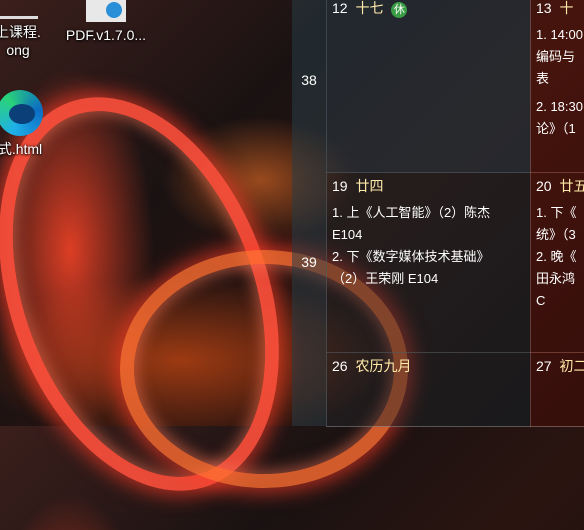 The width and height of the screenshot is (584, 530). Describe the element at coordinates (557, 213) in the screenshot. I see `event-text: 1. 下《` at that location.